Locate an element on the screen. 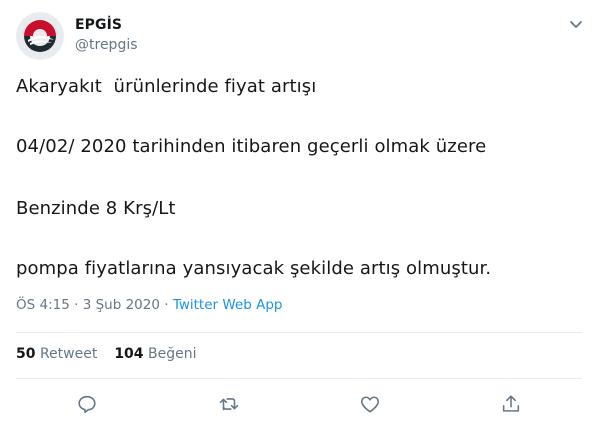 The image size is (598, 429). avatar is located at coordinates (40, 36).